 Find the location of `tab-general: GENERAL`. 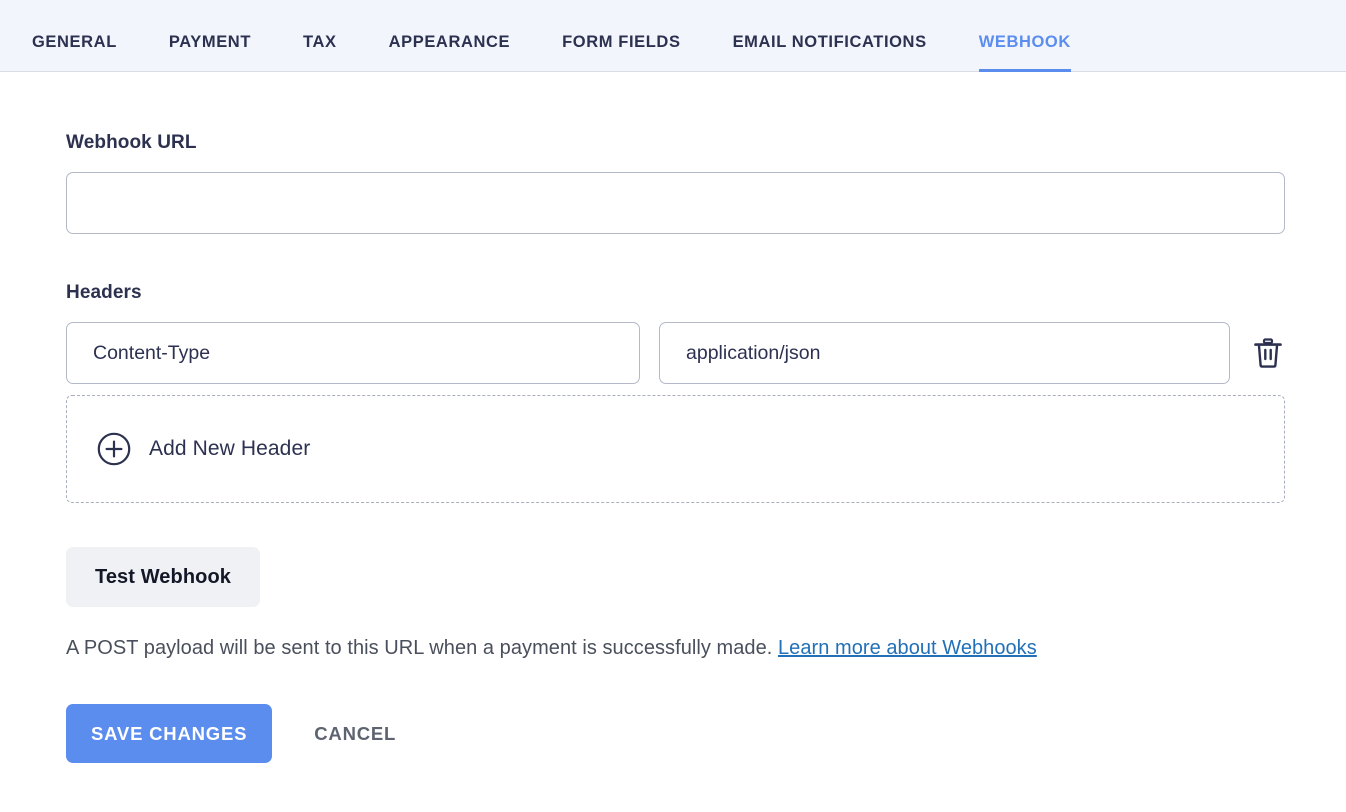

tab-general: GENERAL is located at coordinates (74, 52).